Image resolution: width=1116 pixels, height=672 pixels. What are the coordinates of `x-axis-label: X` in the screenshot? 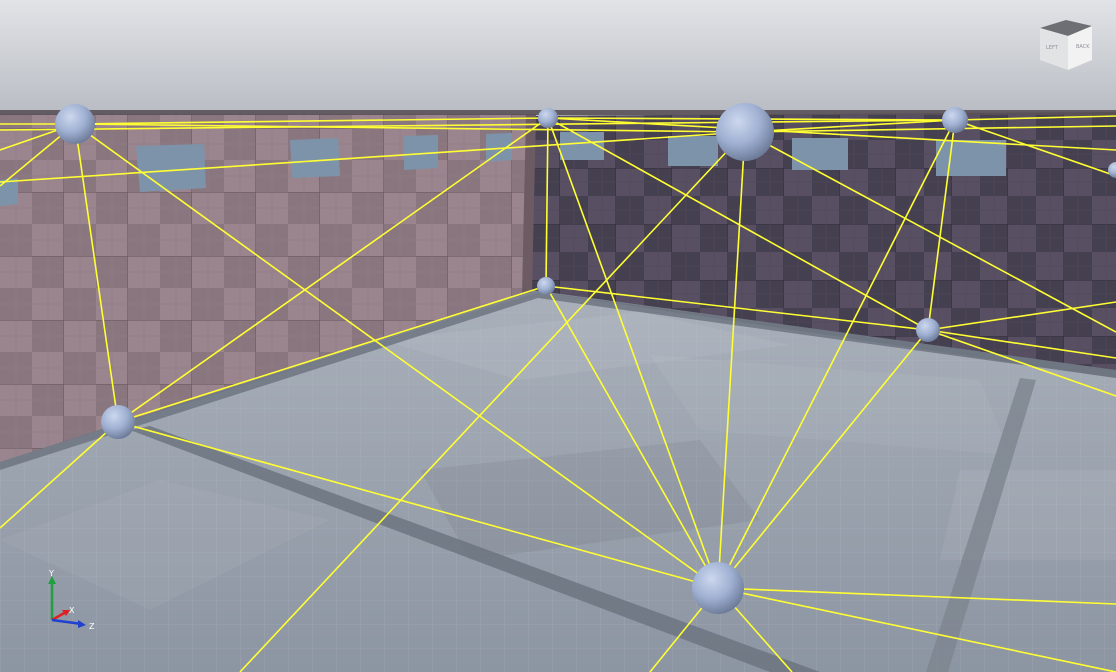 It's located at (72, 610).